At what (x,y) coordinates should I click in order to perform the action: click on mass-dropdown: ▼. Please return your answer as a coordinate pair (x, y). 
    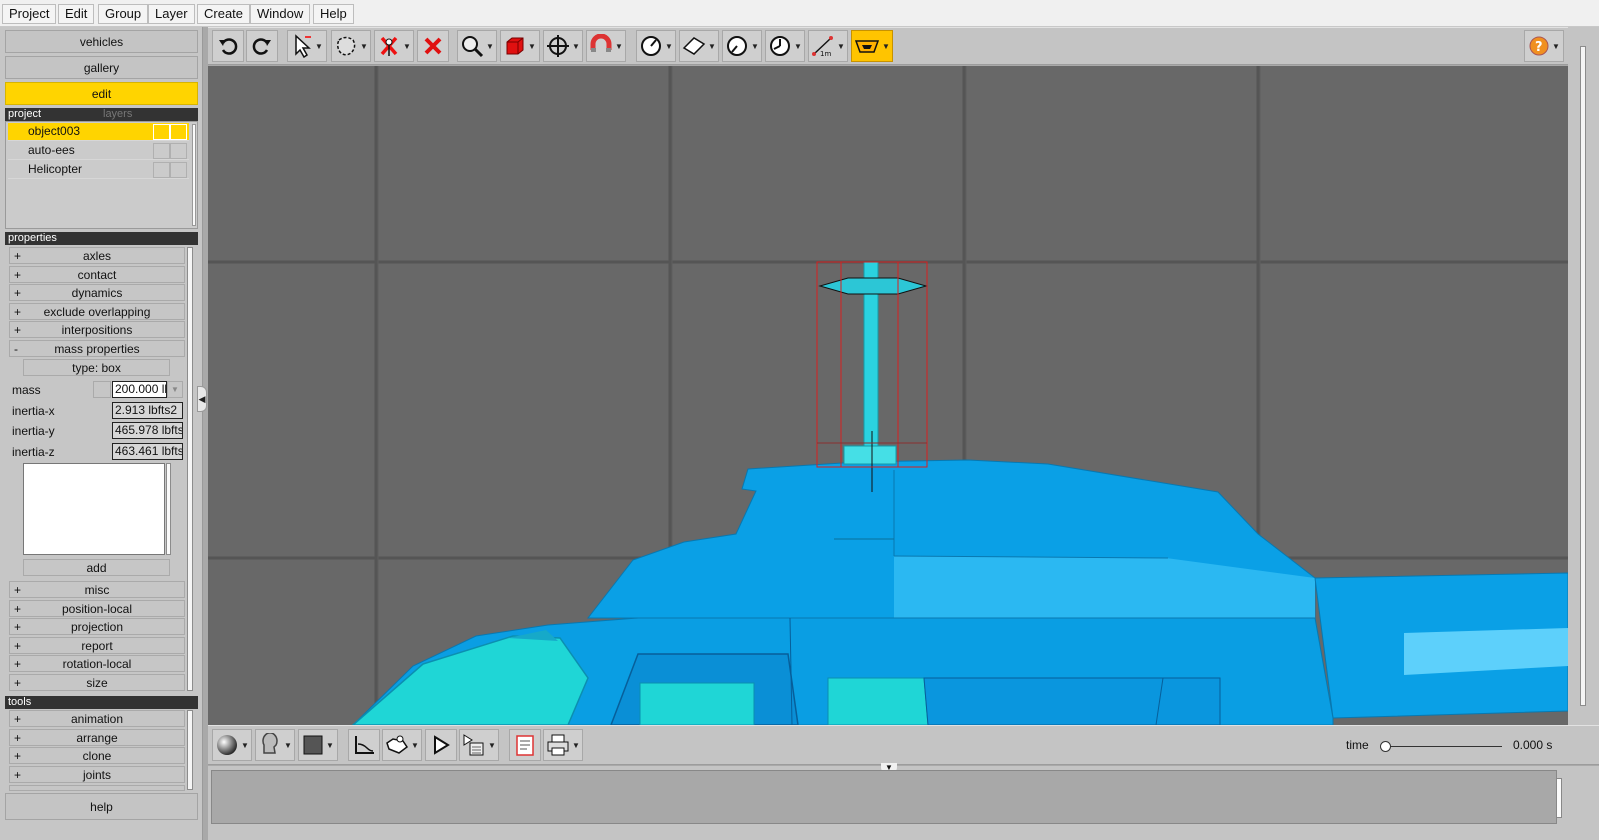
    Looking at the image, I should click on (175, 389).